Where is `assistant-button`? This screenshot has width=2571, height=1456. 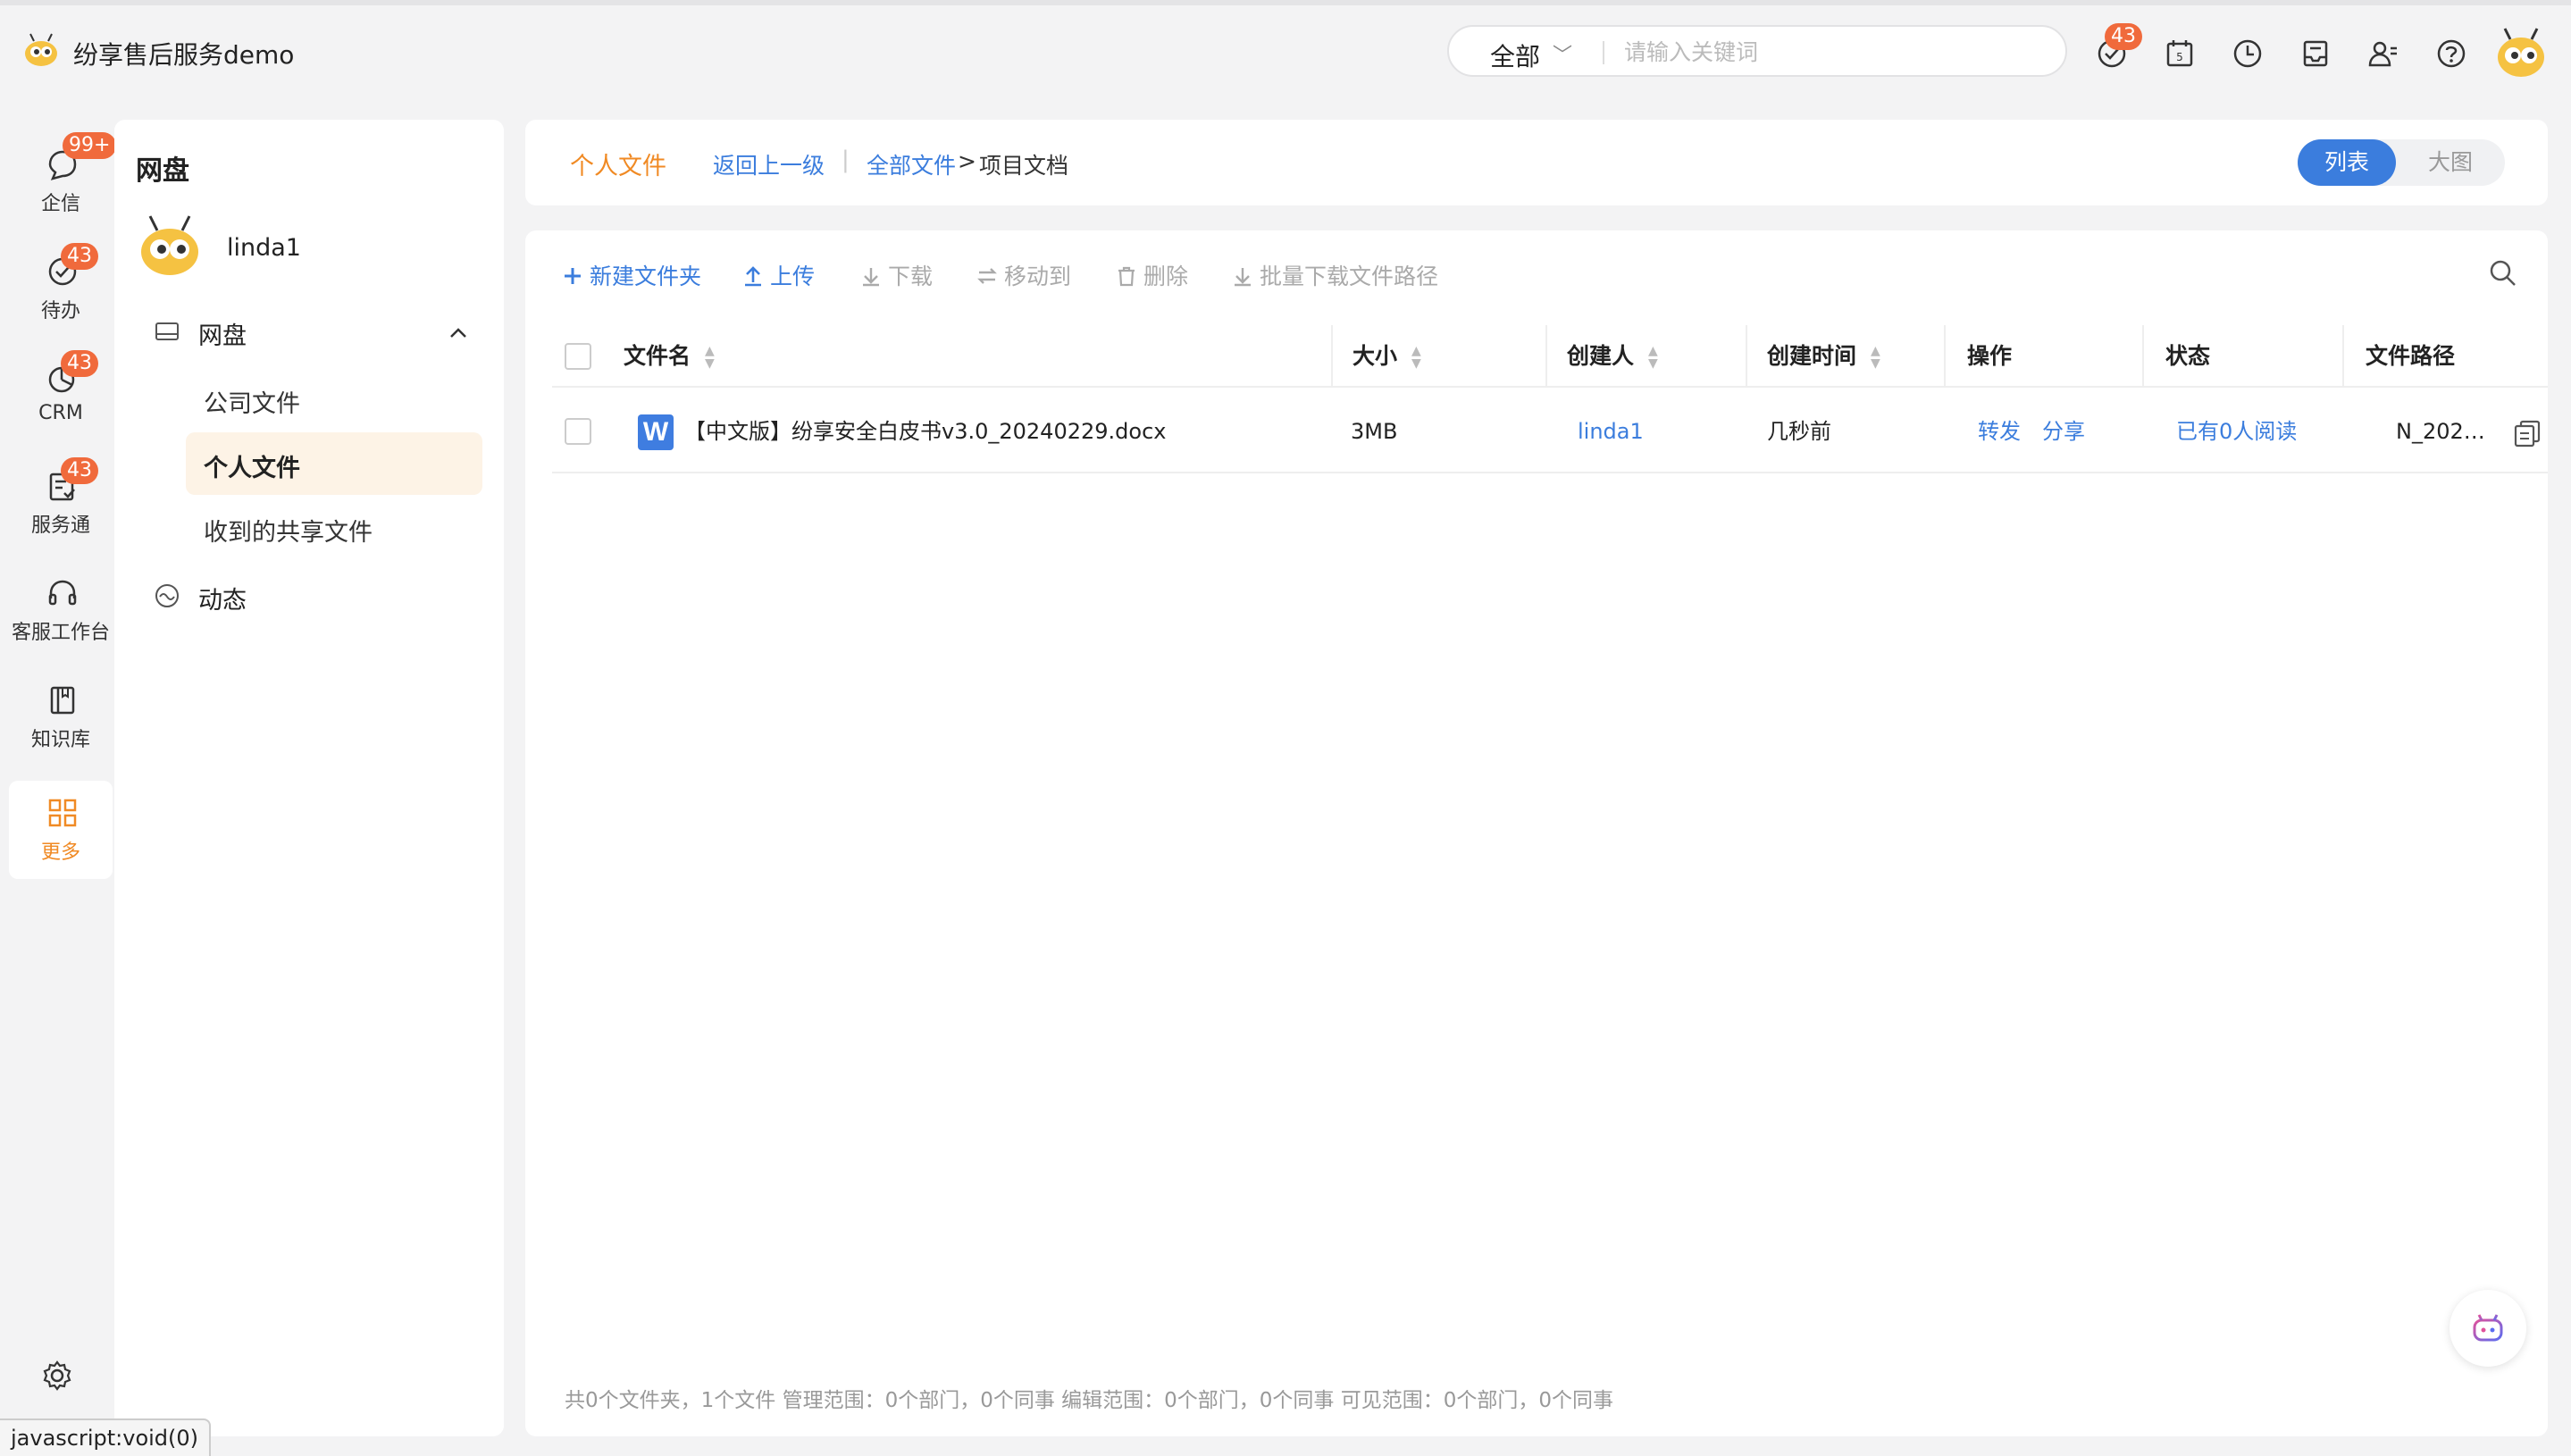
assistant-button is located at coordinates (2488, 1328).